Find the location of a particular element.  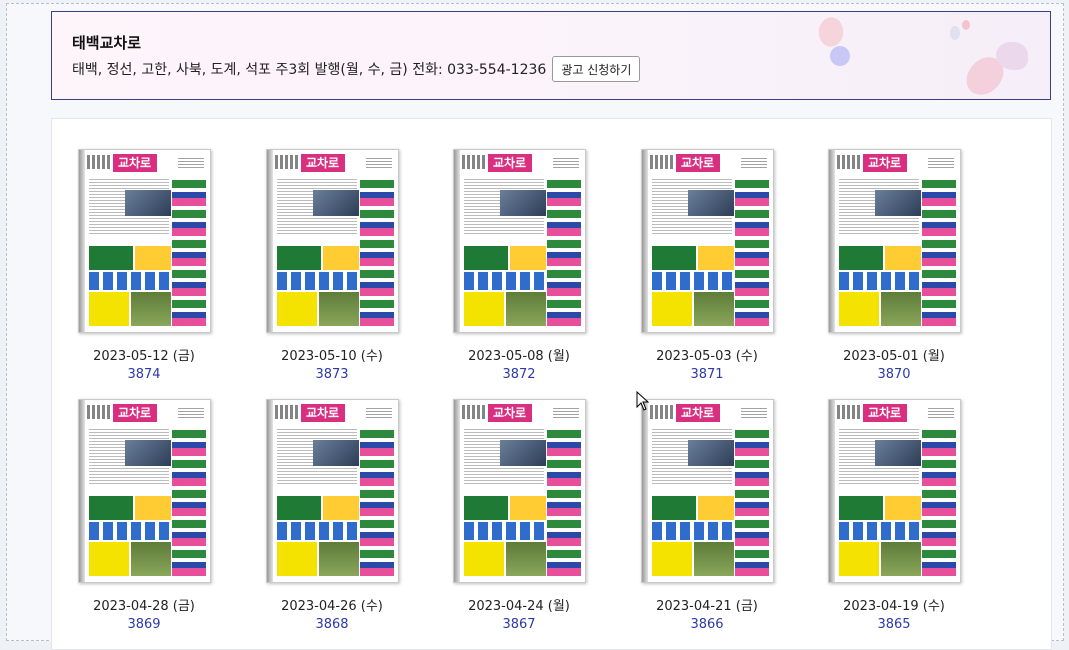

issue-card: 교차로 2023-05-10 (수) 3873 is located at coordinates (332, 265).